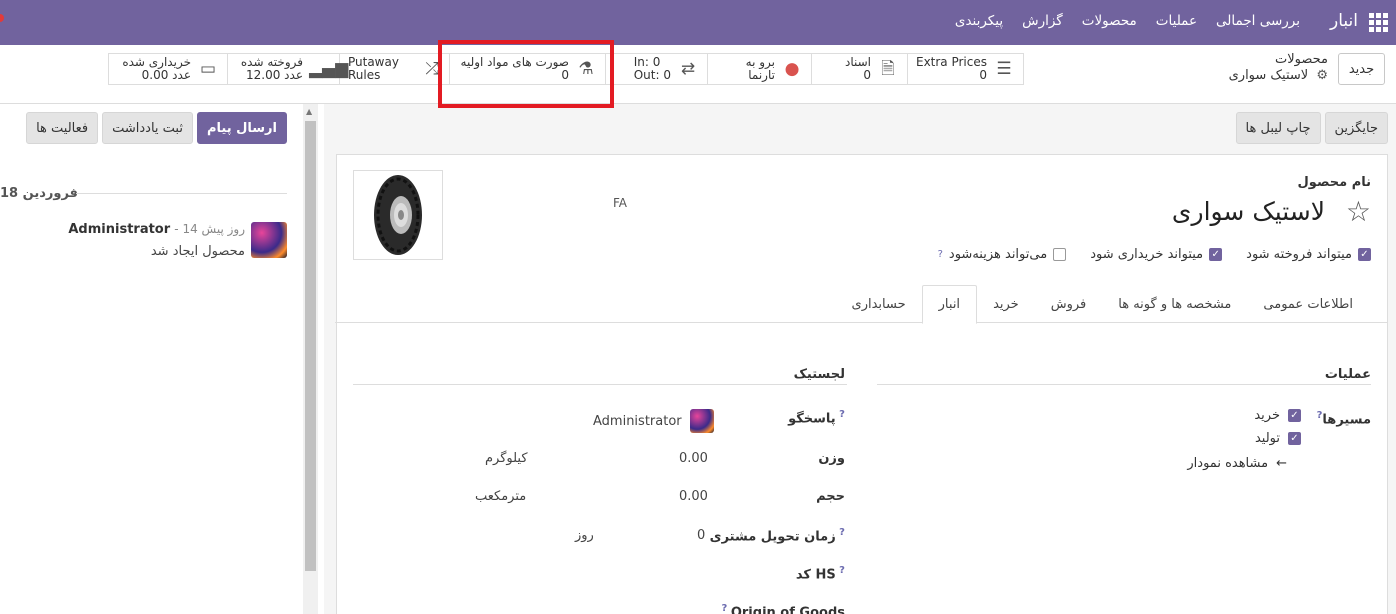 This screenshot has height=614, width=1396. I want to click on can-be-expensed-checkbox: می‌تواند هزینه‌شود?, so click(1002, 254).